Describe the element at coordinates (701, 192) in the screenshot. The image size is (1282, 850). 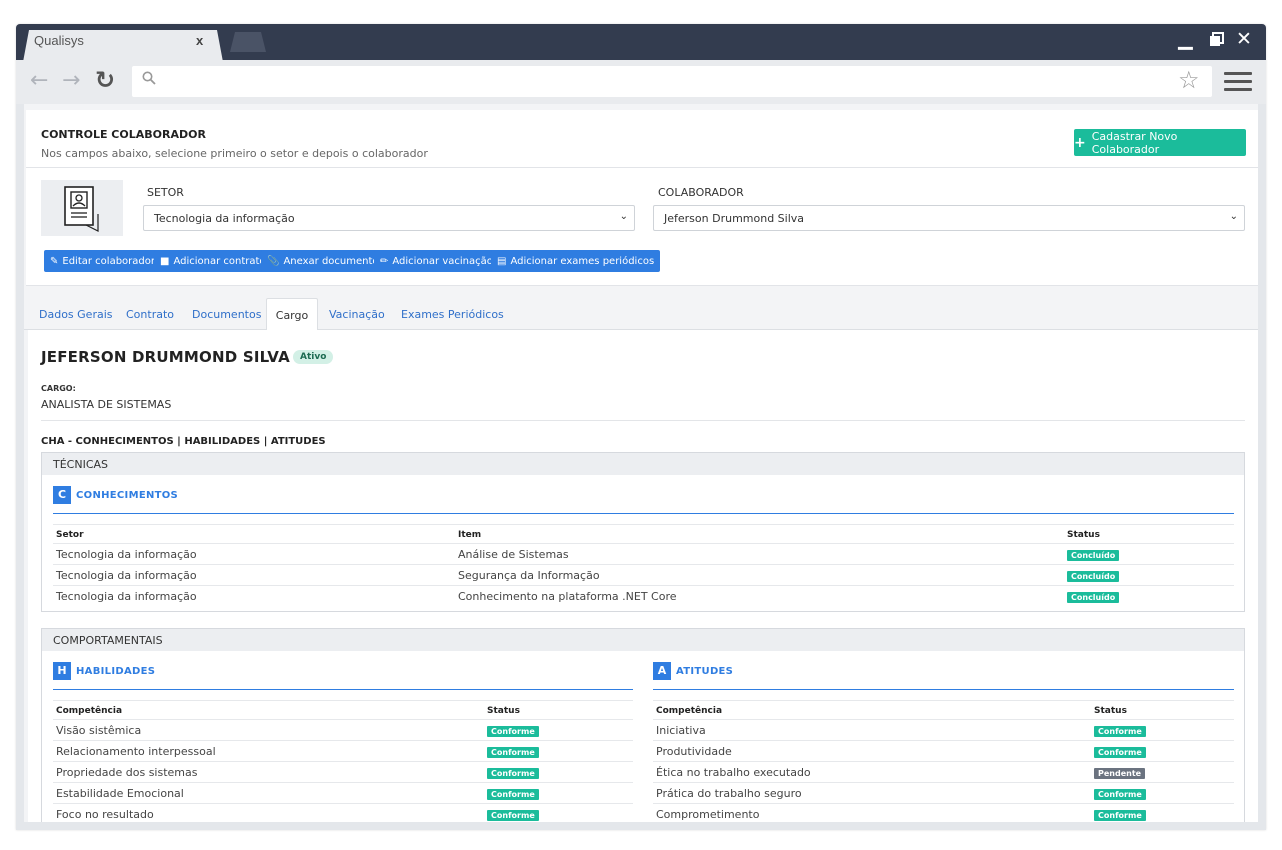
I see `colaborador-label: COLABORADOR` at that location.